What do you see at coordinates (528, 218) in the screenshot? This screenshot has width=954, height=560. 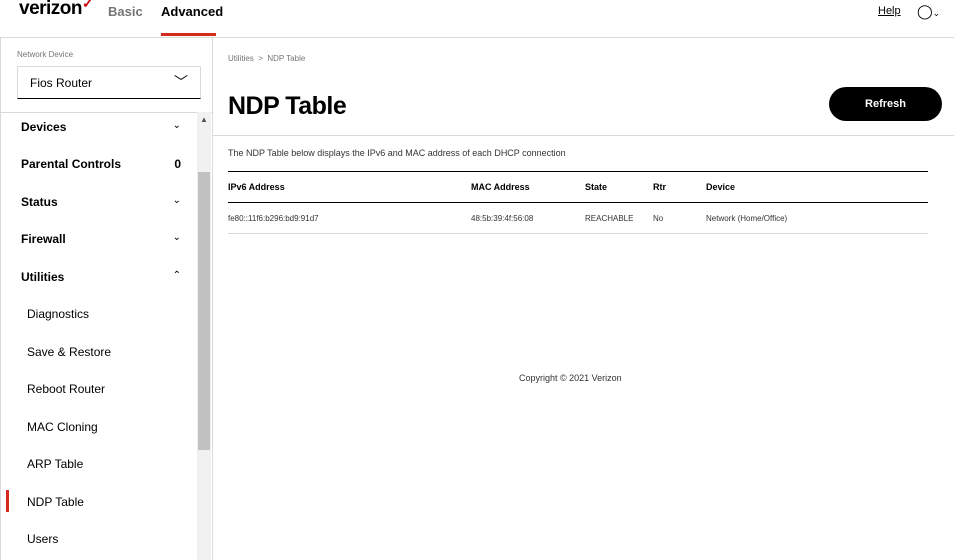 I see `cell-mac: 48:5b:39:4f:56:08` at bounding box center [528, 218].